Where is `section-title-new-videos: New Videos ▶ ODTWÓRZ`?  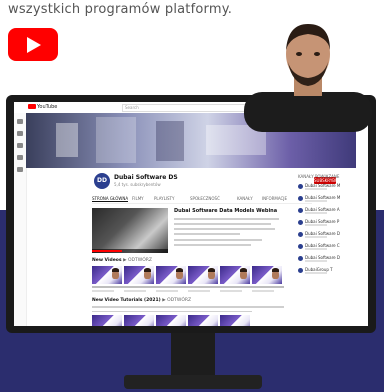 section-title-new-videos: New Videos ▶ ODTWÓRZ is located at coordinates (122, 260).